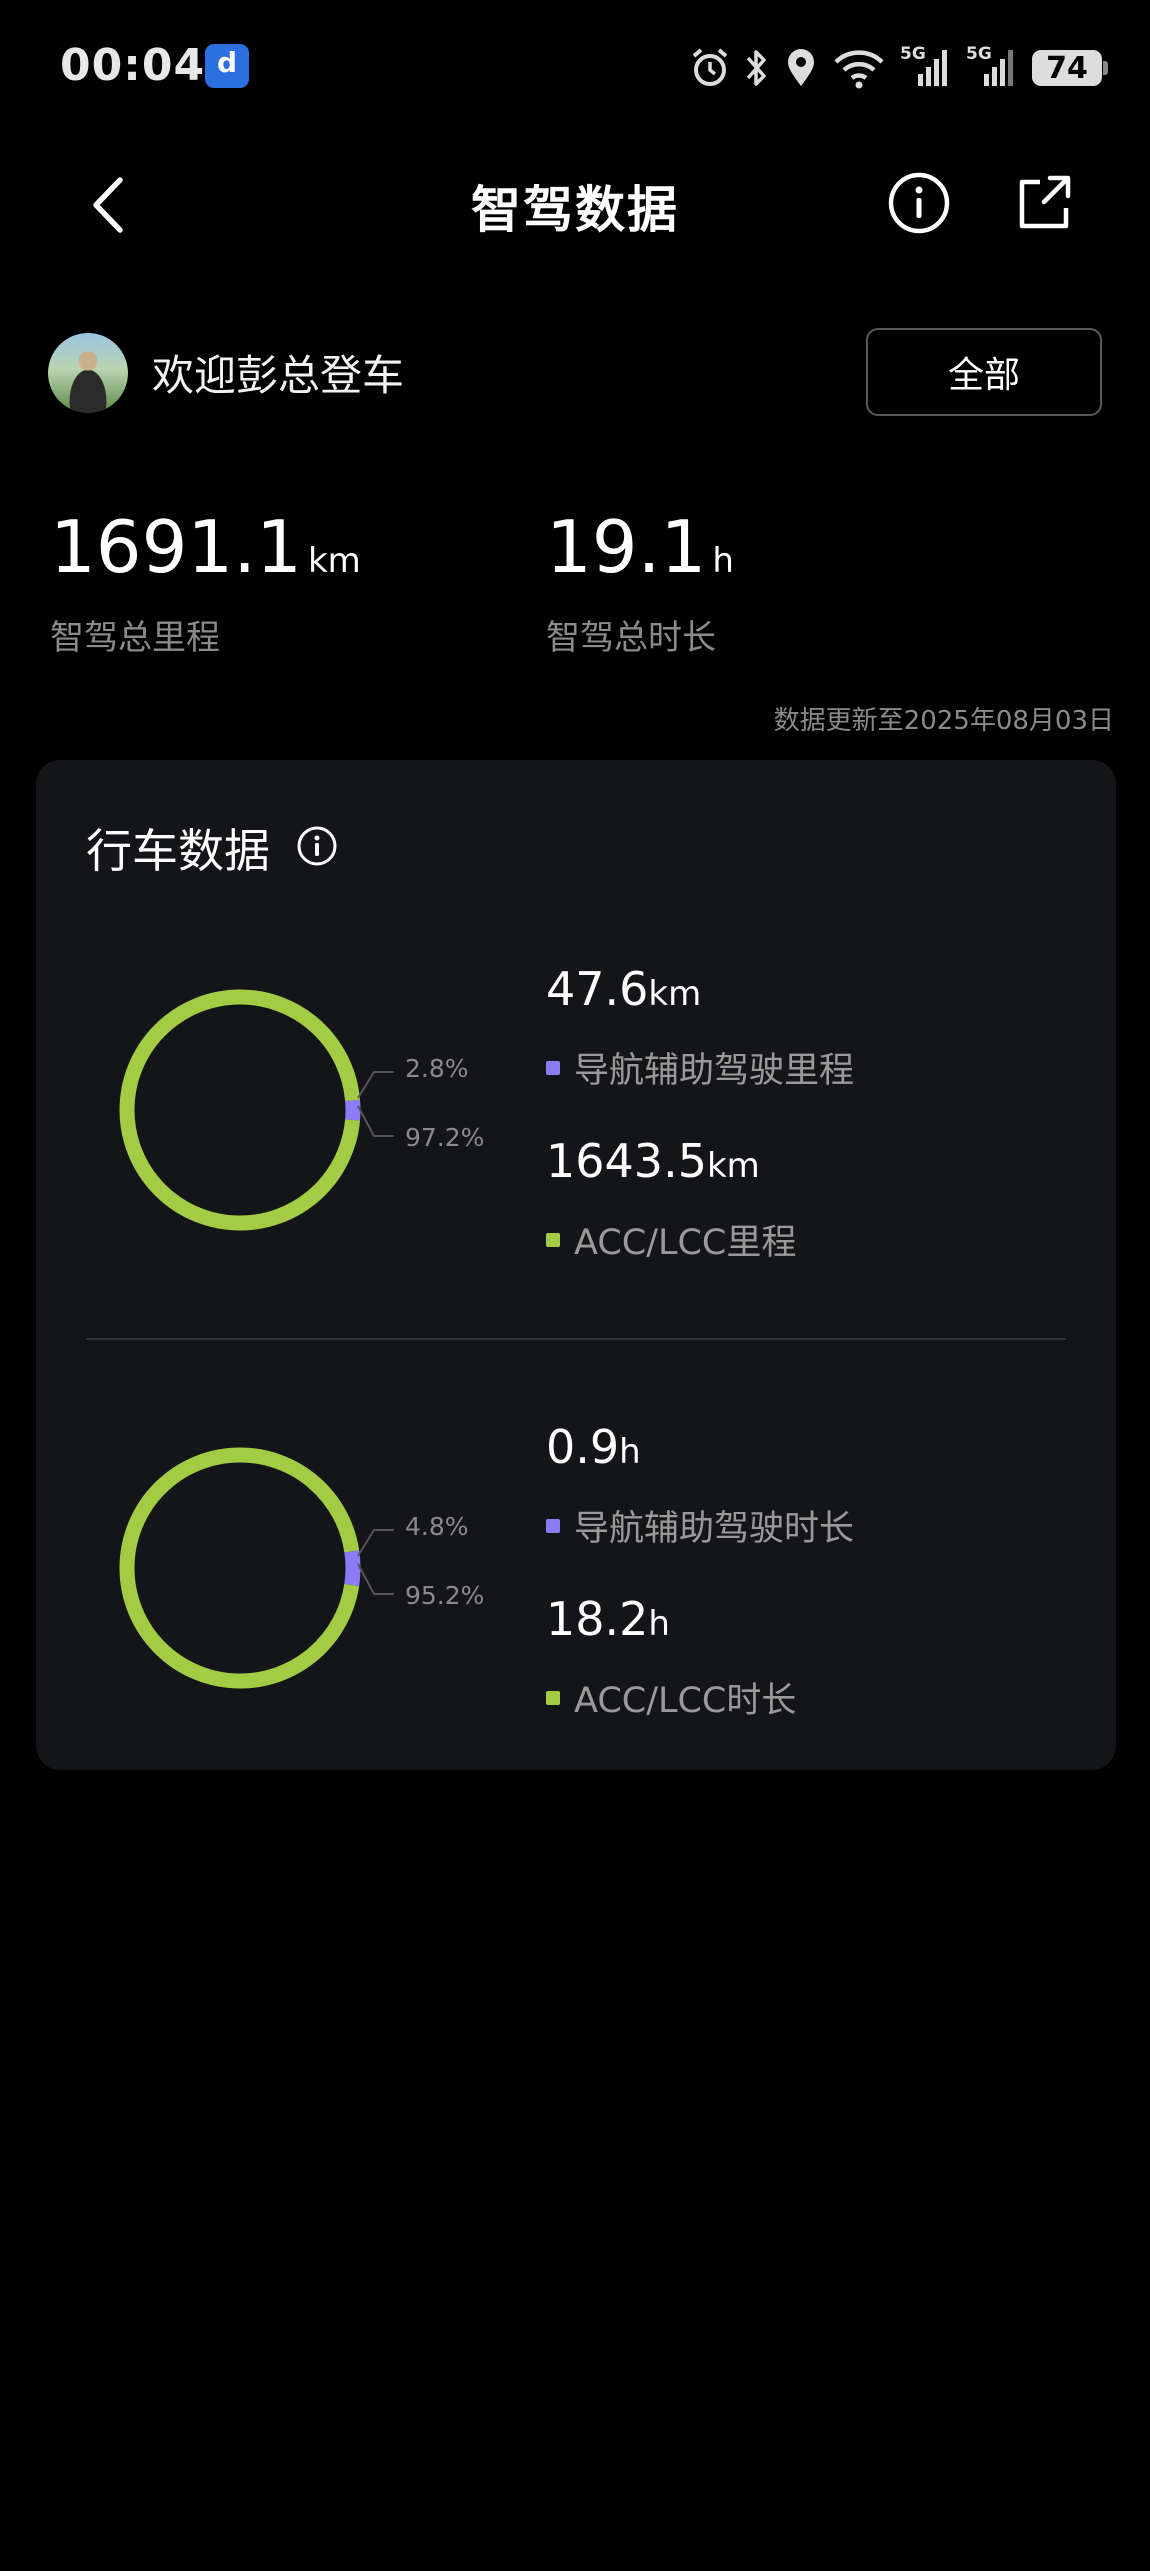 The height and width of the screenshot is (2571, 1150). What do you see at coordinates (685, 1243) in the screenshot?
I see `acc-distance-label: ACC/LCC里程` at bounding box center [685, 1243].